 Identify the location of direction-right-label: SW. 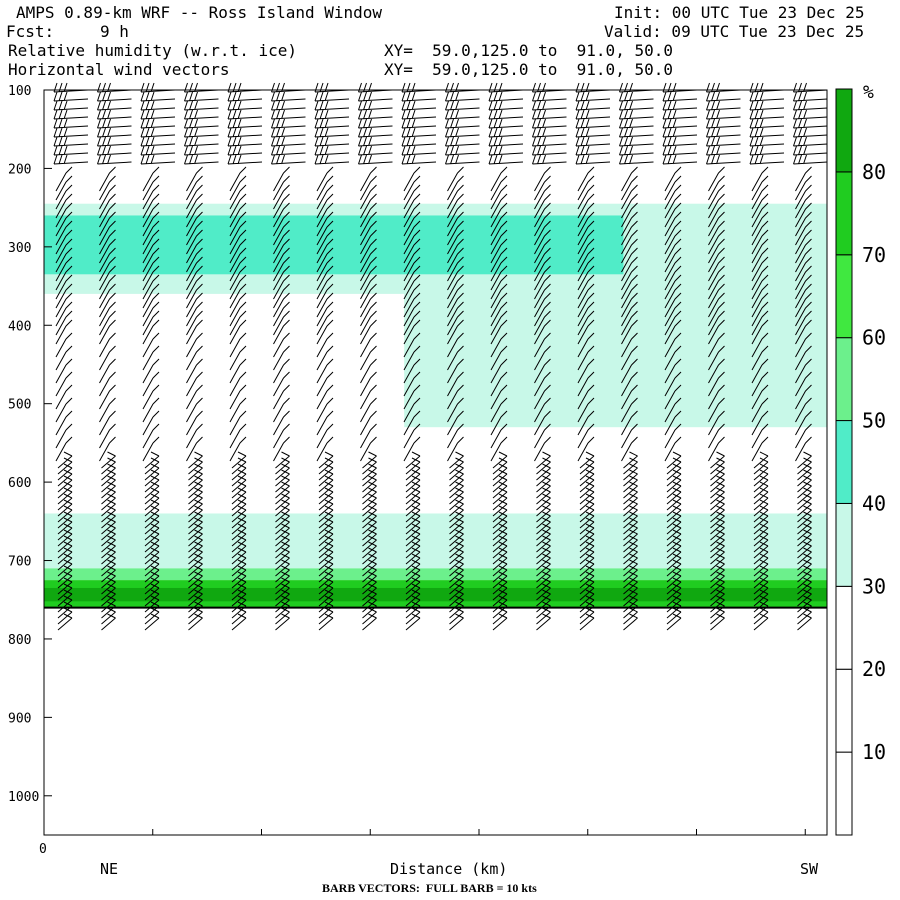
(809, 869).